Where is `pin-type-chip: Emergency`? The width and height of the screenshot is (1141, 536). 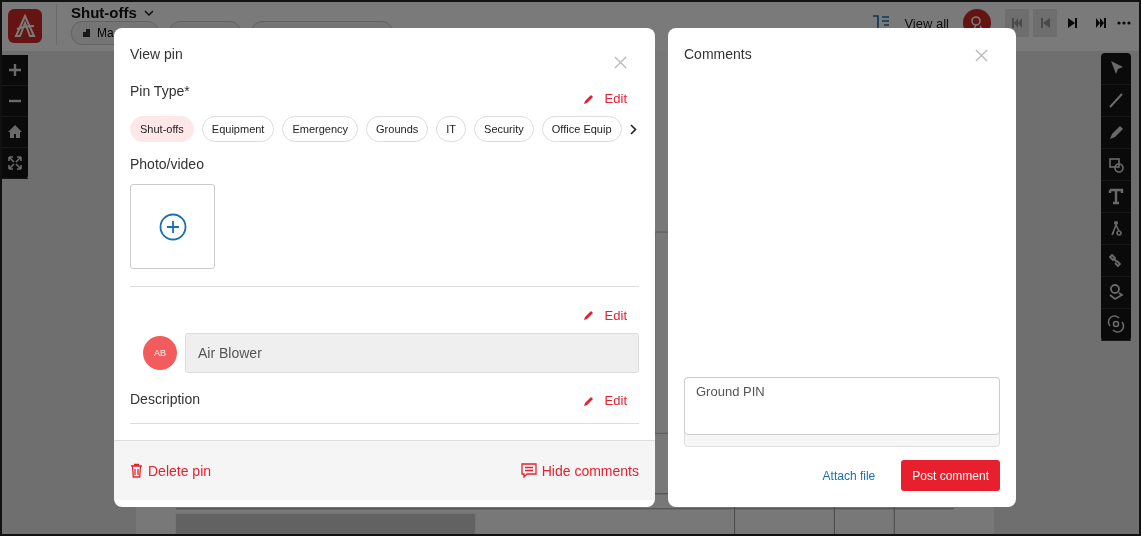 pin-type-chip: Emergency is located at coordinates (320, 129).